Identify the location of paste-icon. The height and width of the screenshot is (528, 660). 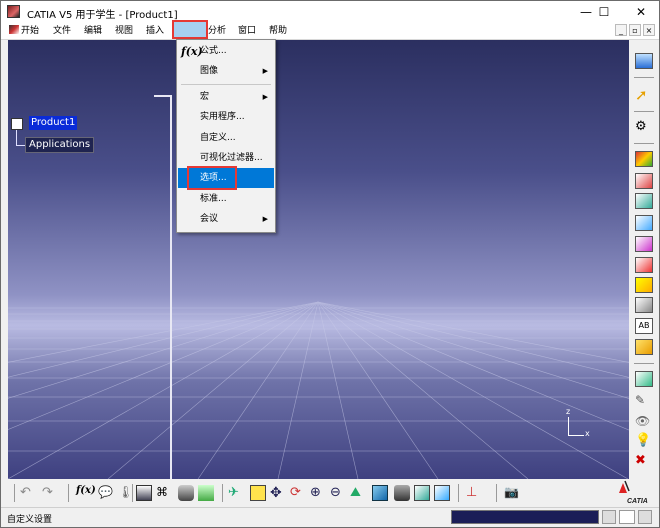
(206, 493).